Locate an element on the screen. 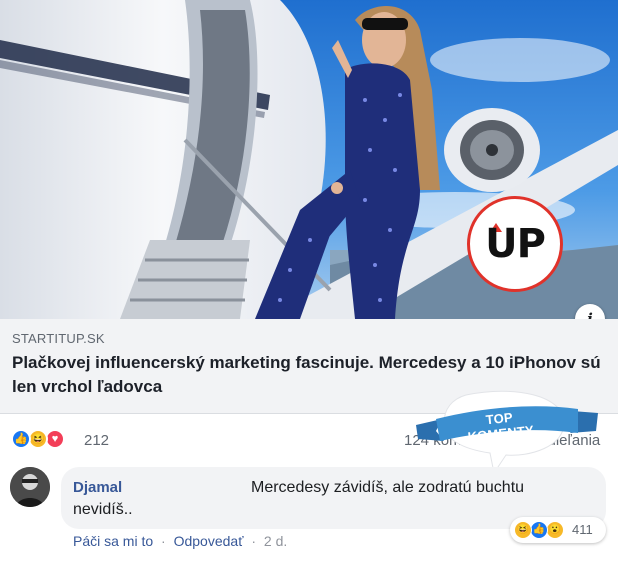 The height and width of the screenshot is (561, 618). like-comment-link: Páči sa mi to is located at coordinates (113, 541).